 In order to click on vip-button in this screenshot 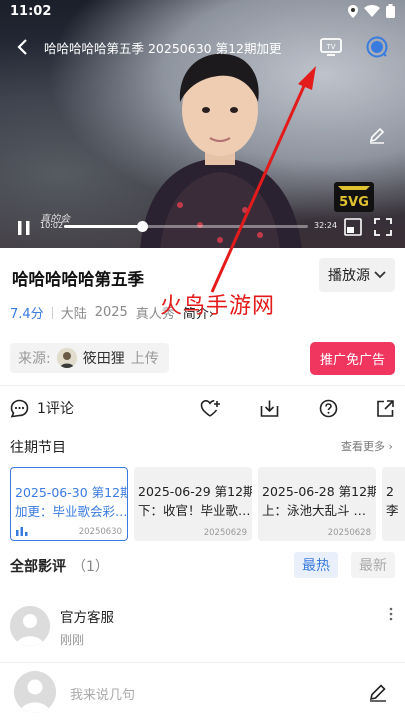, I will do `click(377, 47)`.